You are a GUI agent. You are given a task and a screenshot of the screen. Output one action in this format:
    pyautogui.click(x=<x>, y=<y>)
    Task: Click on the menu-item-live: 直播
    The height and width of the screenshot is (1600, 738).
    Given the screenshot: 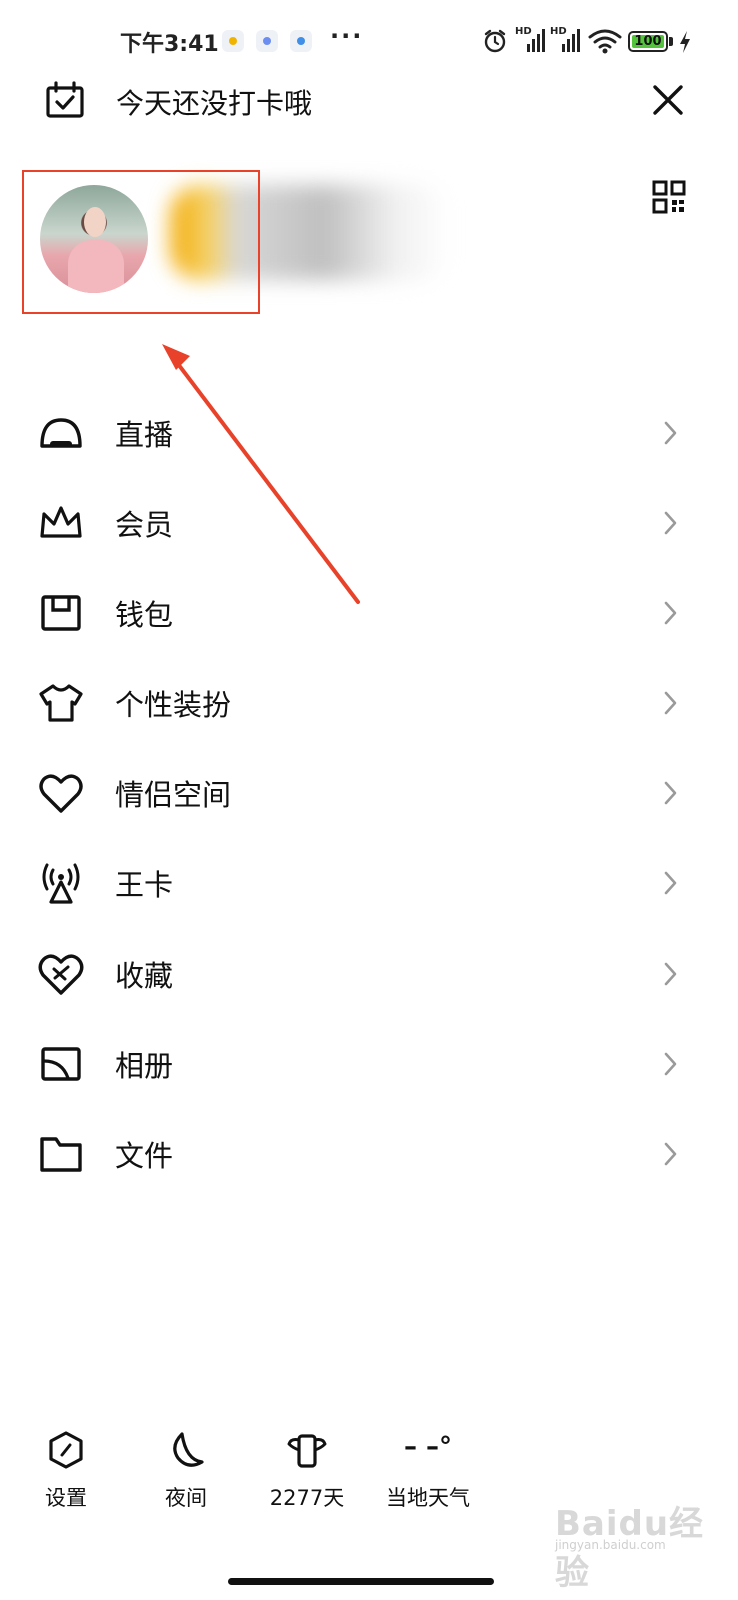 What is the action you would take?
    pyautogui.click(x=369, y=432)
    